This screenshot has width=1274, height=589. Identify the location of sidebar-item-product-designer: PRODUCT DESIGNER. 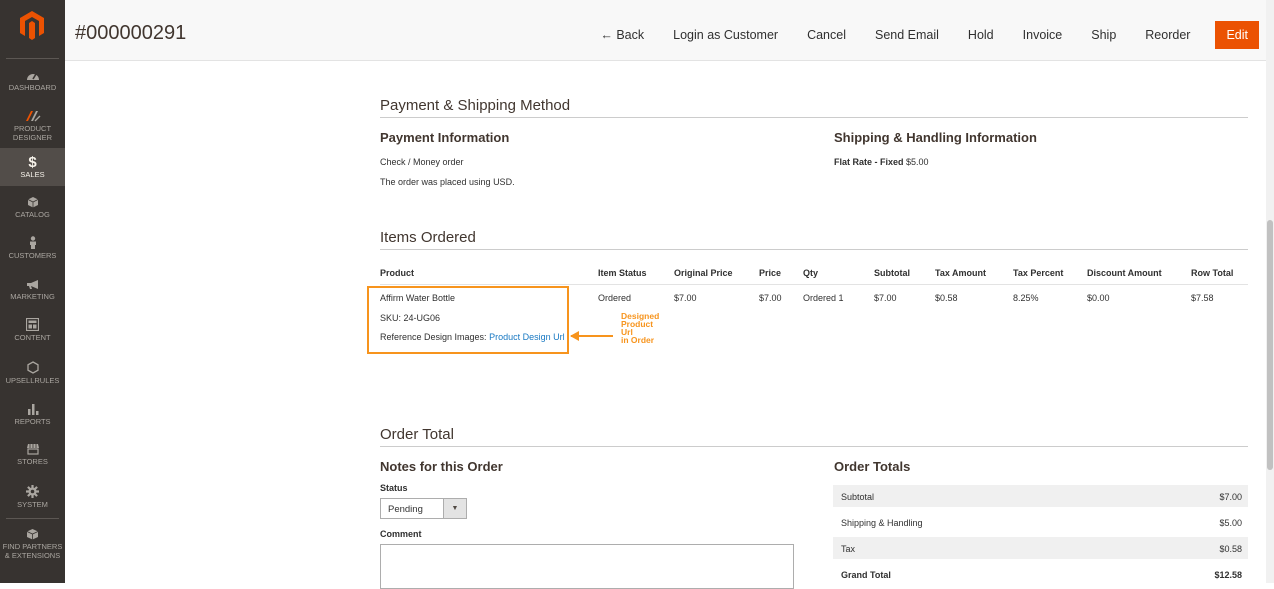
(32, 127).